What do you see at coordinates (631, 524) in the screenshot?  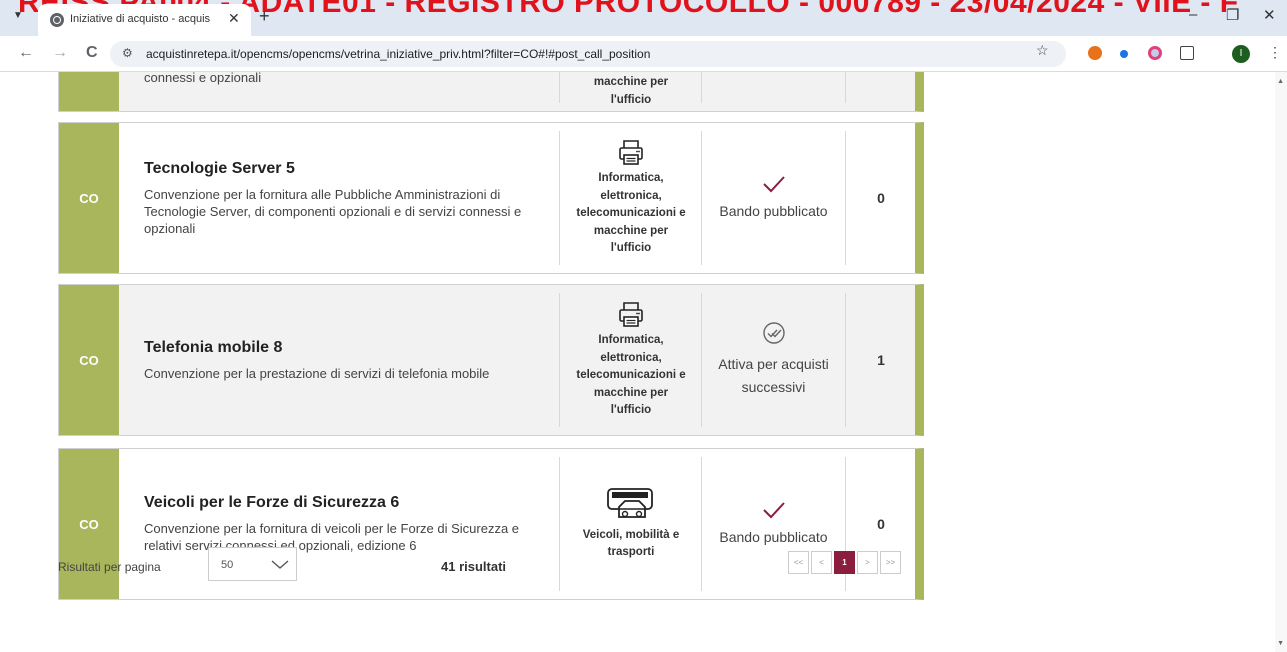 I see `row-category: Veicoli, mobilità e trasporti` at bounding box center [631, 524].